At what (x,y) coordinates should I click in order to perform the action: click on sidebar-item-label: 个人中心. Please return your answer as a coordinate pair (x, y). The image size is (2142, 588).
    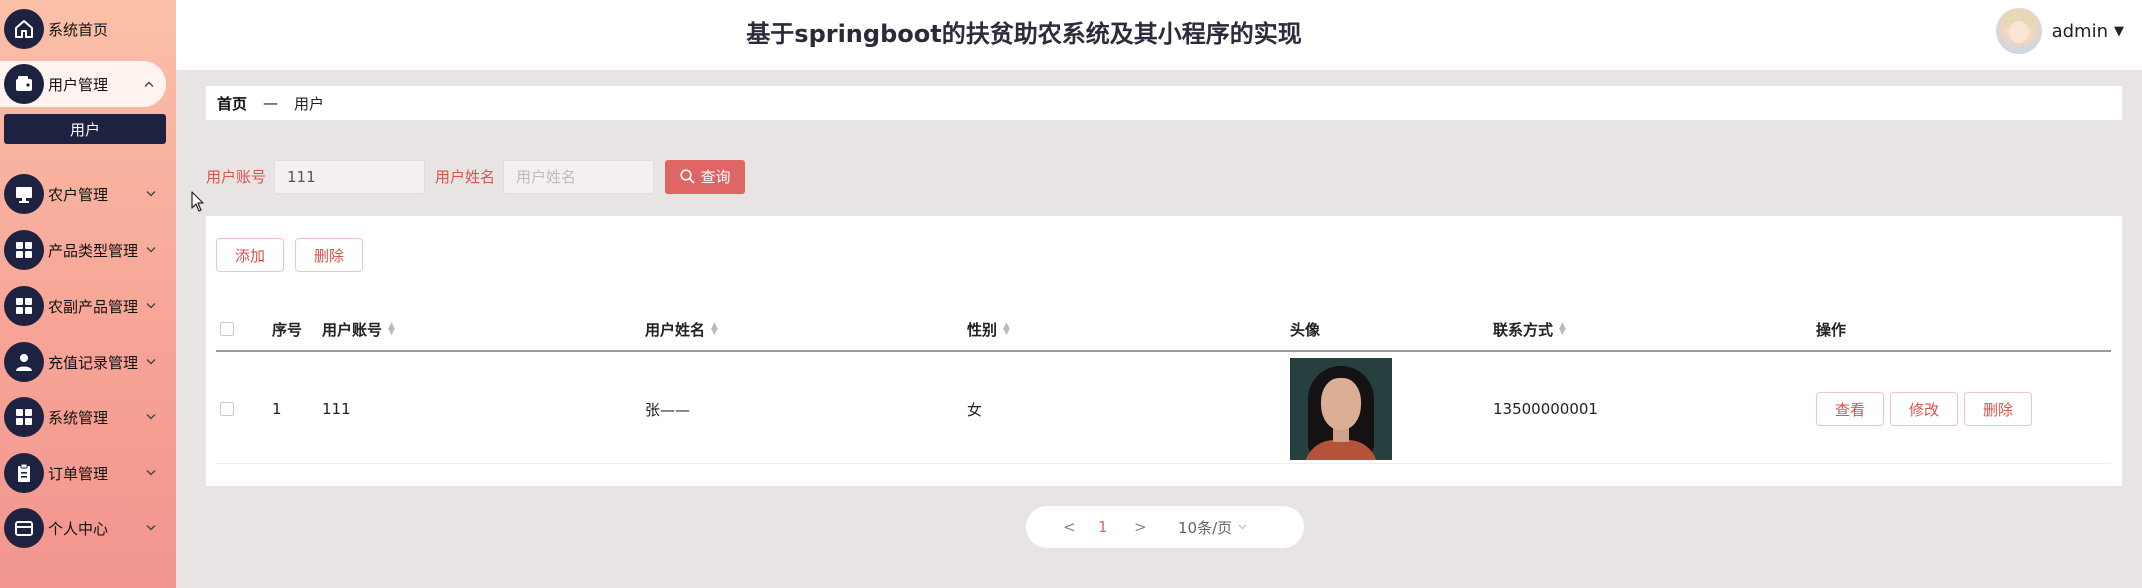
    Looking at the image, I should click on (78, 528).